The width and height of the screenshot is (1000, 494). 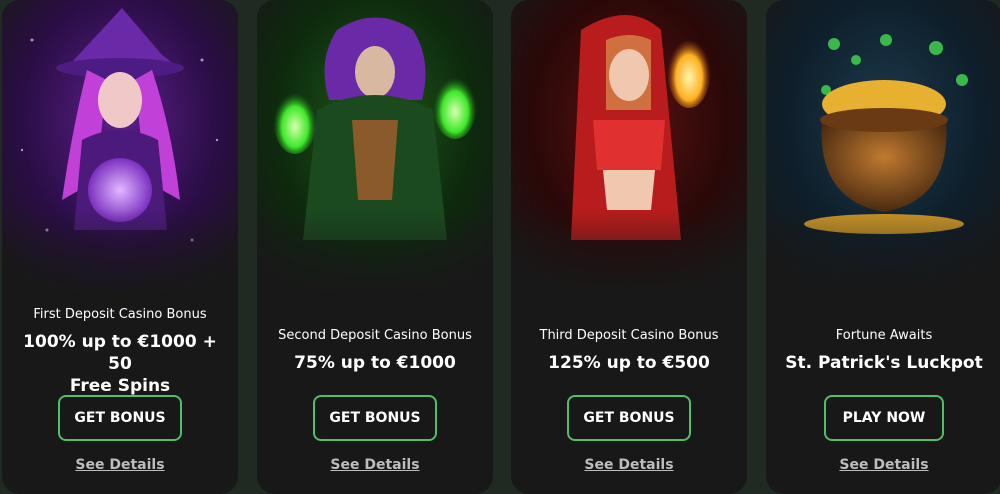 I want to click on bonus-title: 100% up to €1000 + 50 Free Spins, so click(x=120, y=364).